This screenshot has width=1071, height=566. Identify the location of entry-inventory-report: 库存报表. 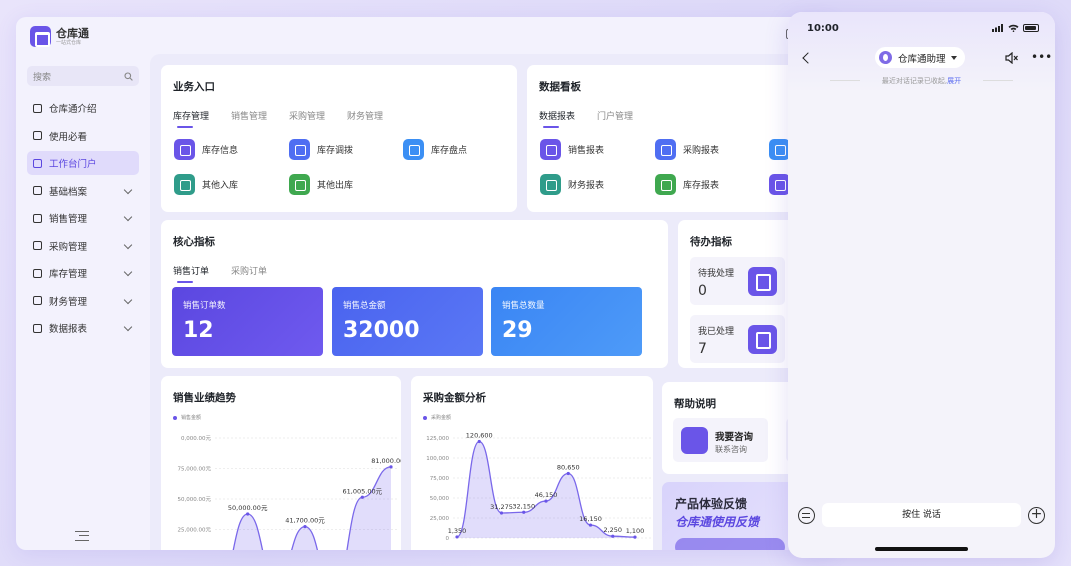
(687, 184).